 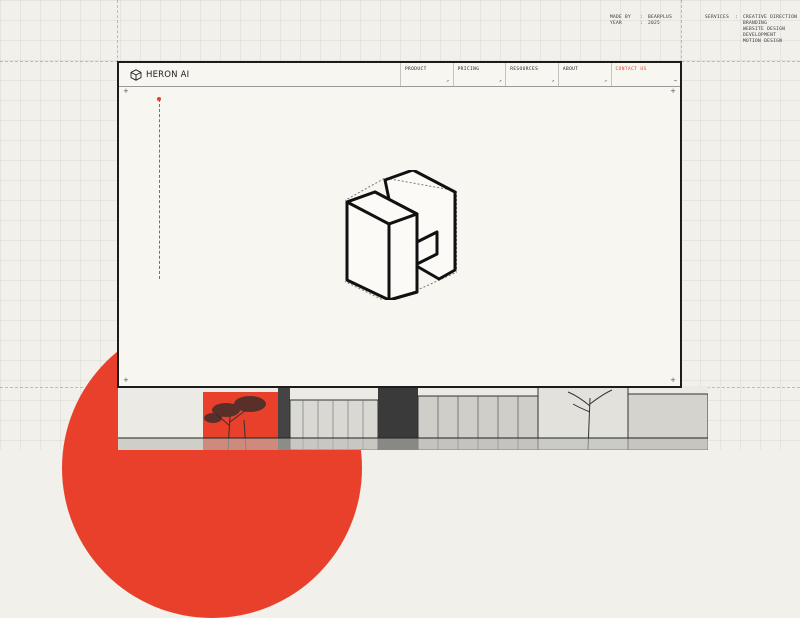 What do you see at coordinates (159, 189) in the screenshot?
I see `cursor-guide-line` at bounding box center [159, 189].